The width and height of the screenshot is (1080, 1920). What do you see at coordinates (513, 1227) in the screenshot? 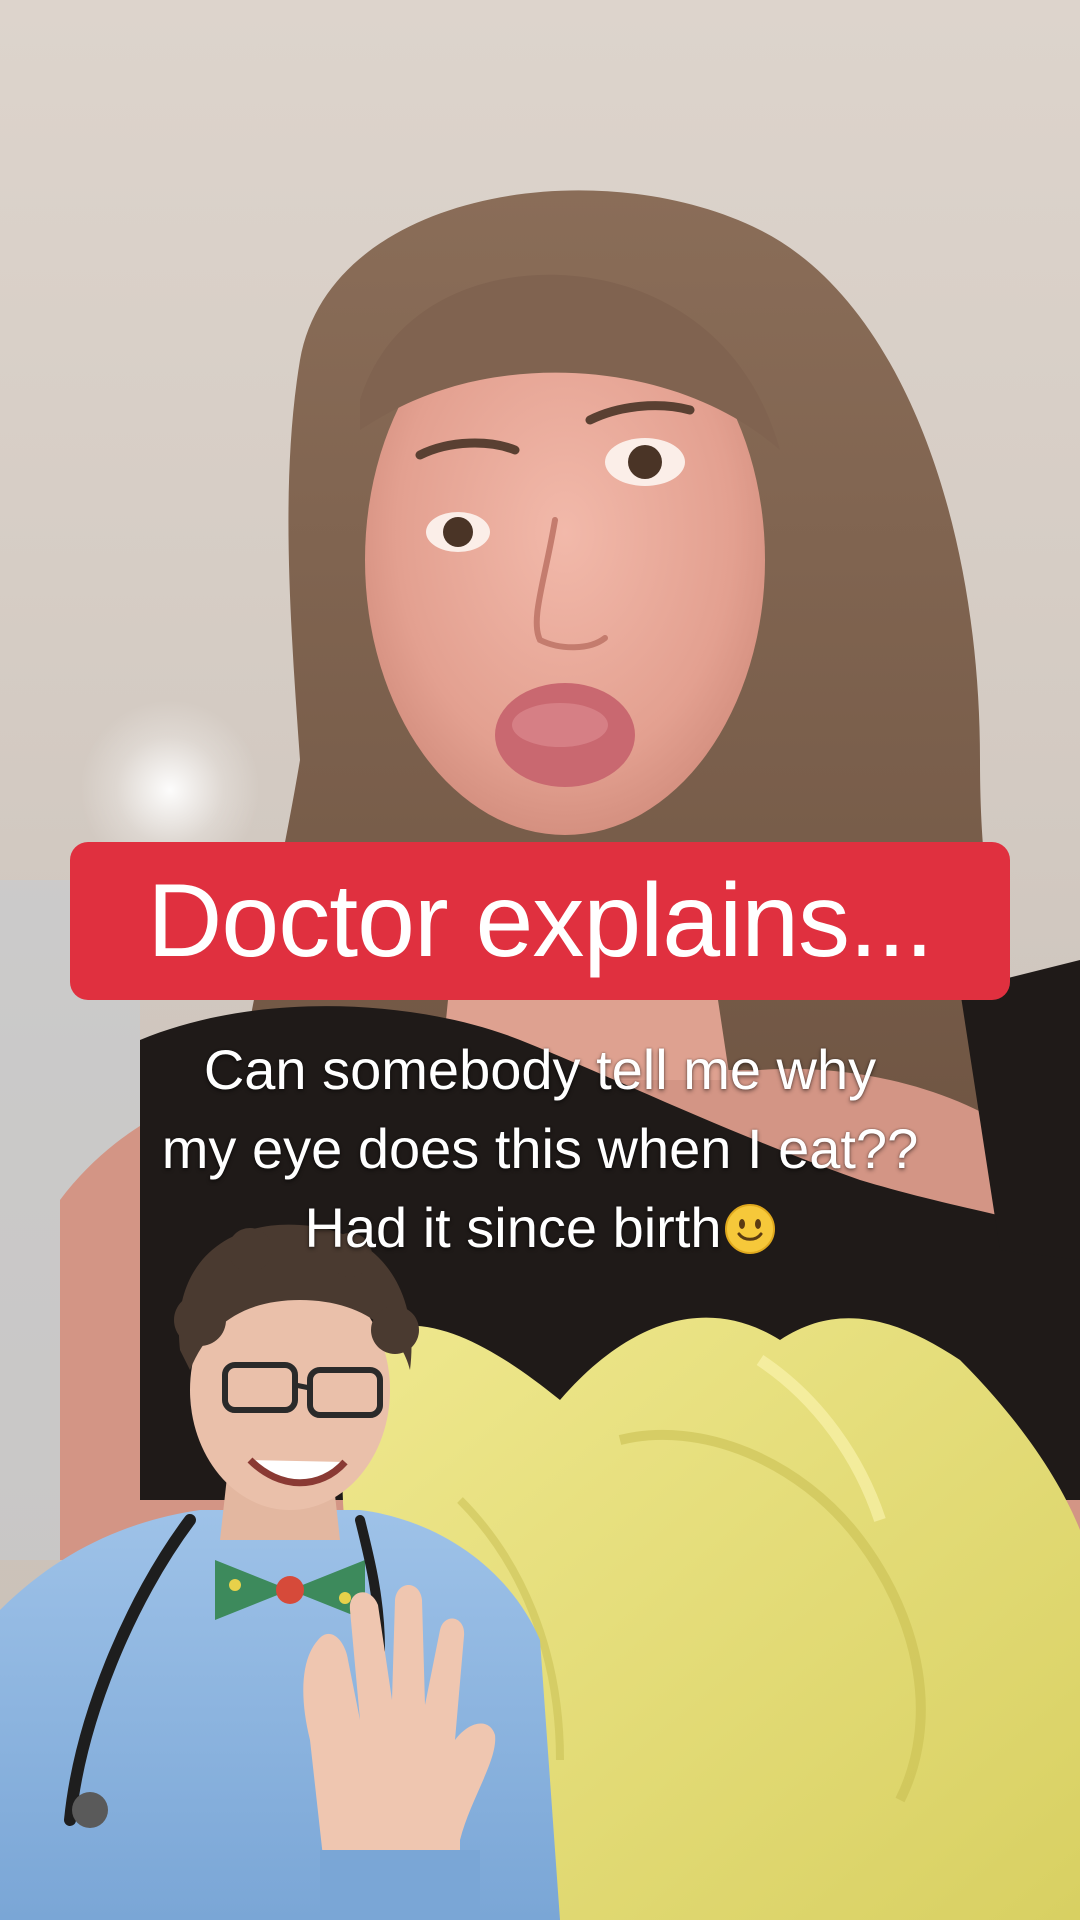
I see `caption-line-3-text: Had it since birth` at bounding box center [513, 1227].